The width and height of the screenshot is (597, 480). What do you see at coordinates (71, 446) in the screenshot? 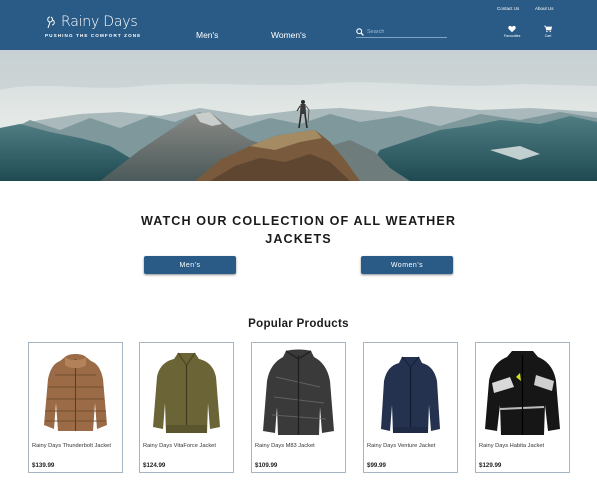
I see `product-name: Rainy Days Thunderbolt Jacket` at bounding box center [71, 446].